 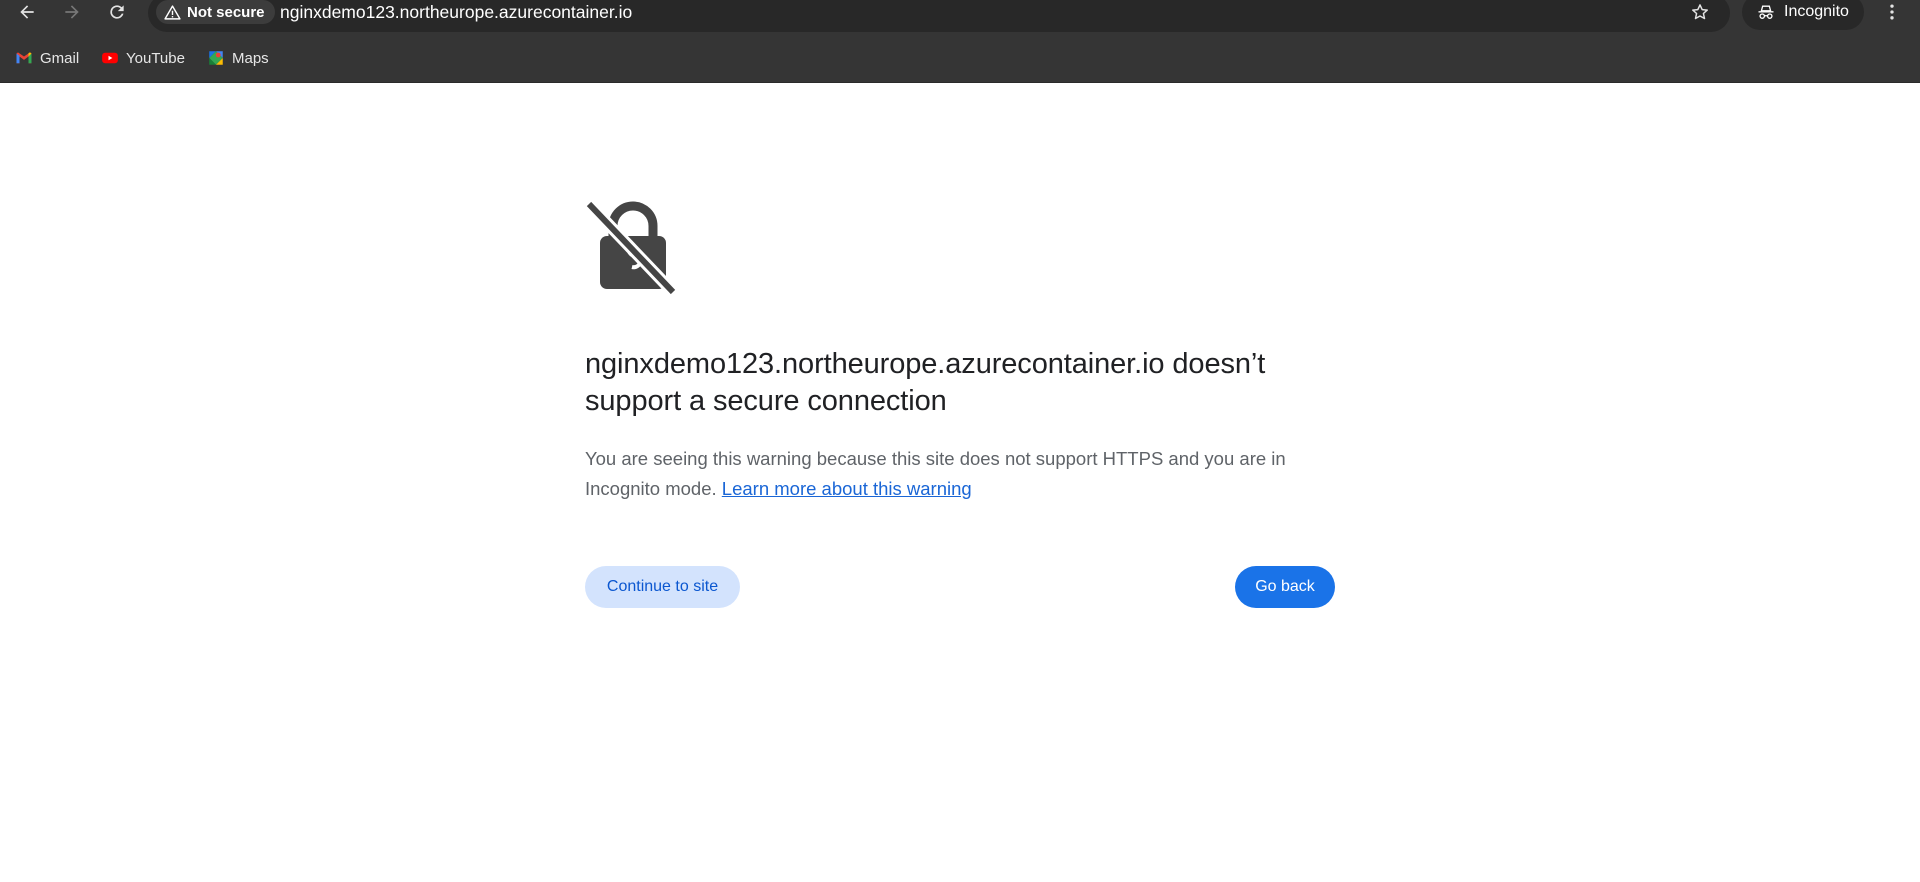 I want to click on more-vert-icon, so click(x=1892, y=12).